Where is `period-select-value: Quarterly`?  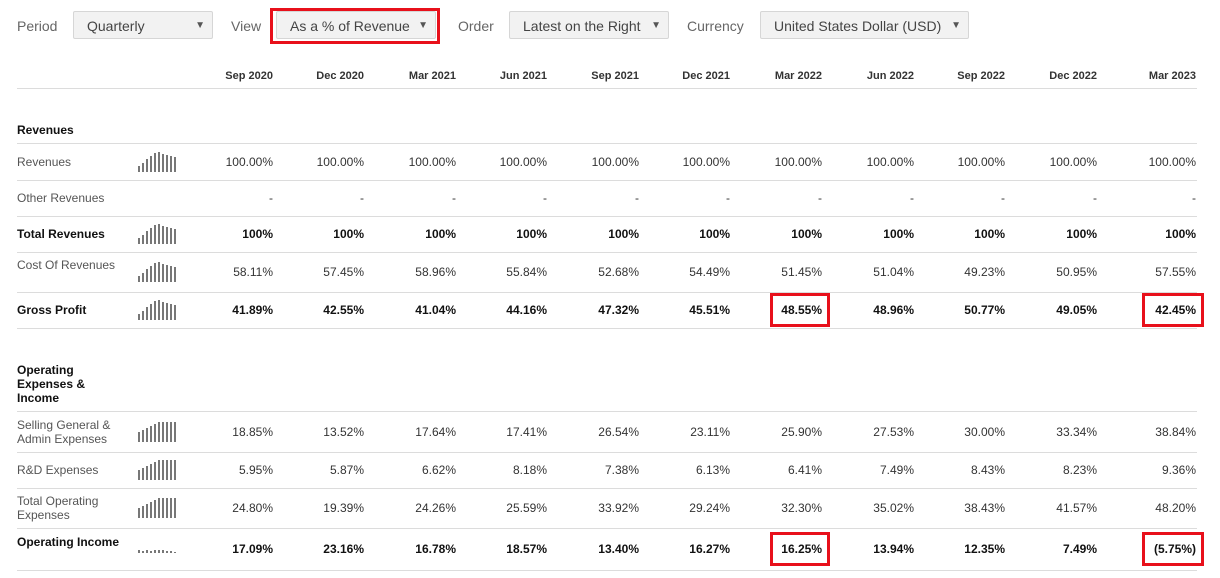 period-select-value: Quarterly is located at coordinates (116, 26).